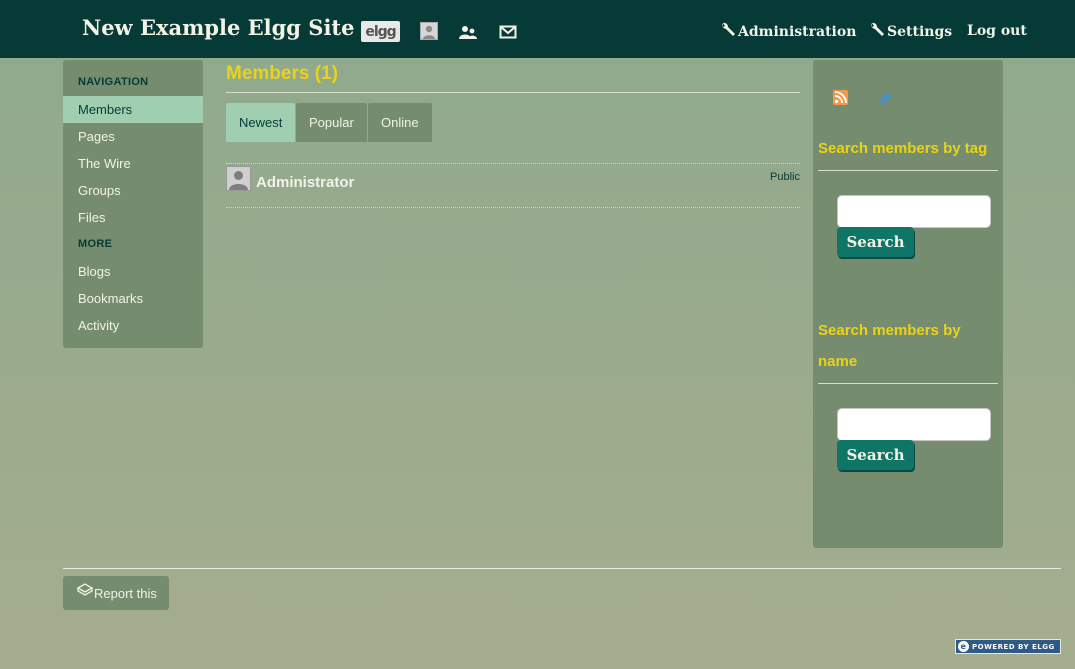 The width and height of the screenshot is (1075, 669). I want to click on name-search-heading-line1: Search members by, so click(889, 330).